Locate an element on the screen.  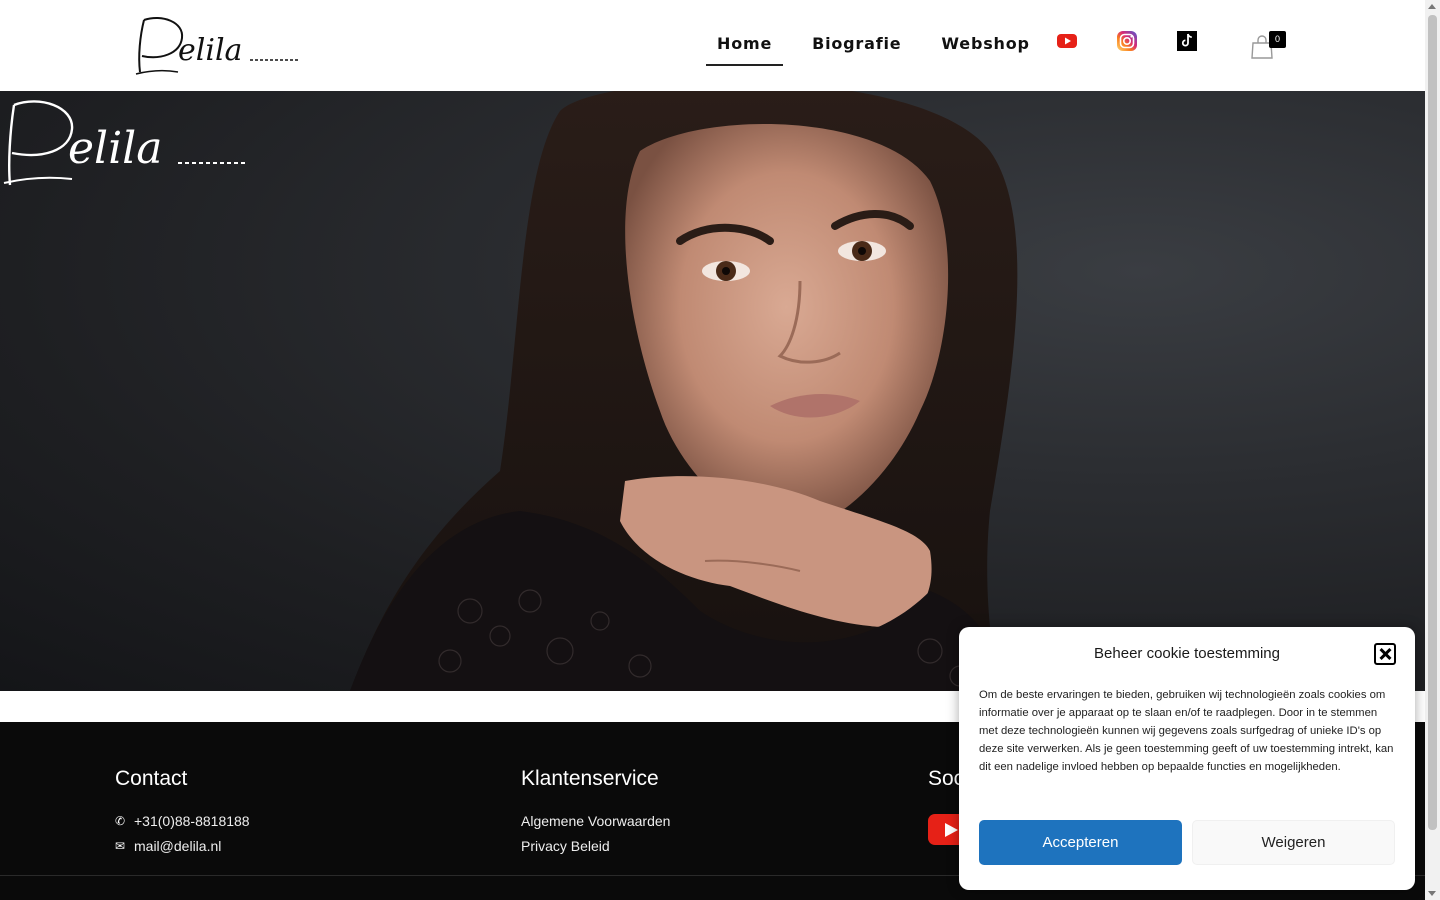
nav-biografie: Biografie is located at coordinates (856, 45).